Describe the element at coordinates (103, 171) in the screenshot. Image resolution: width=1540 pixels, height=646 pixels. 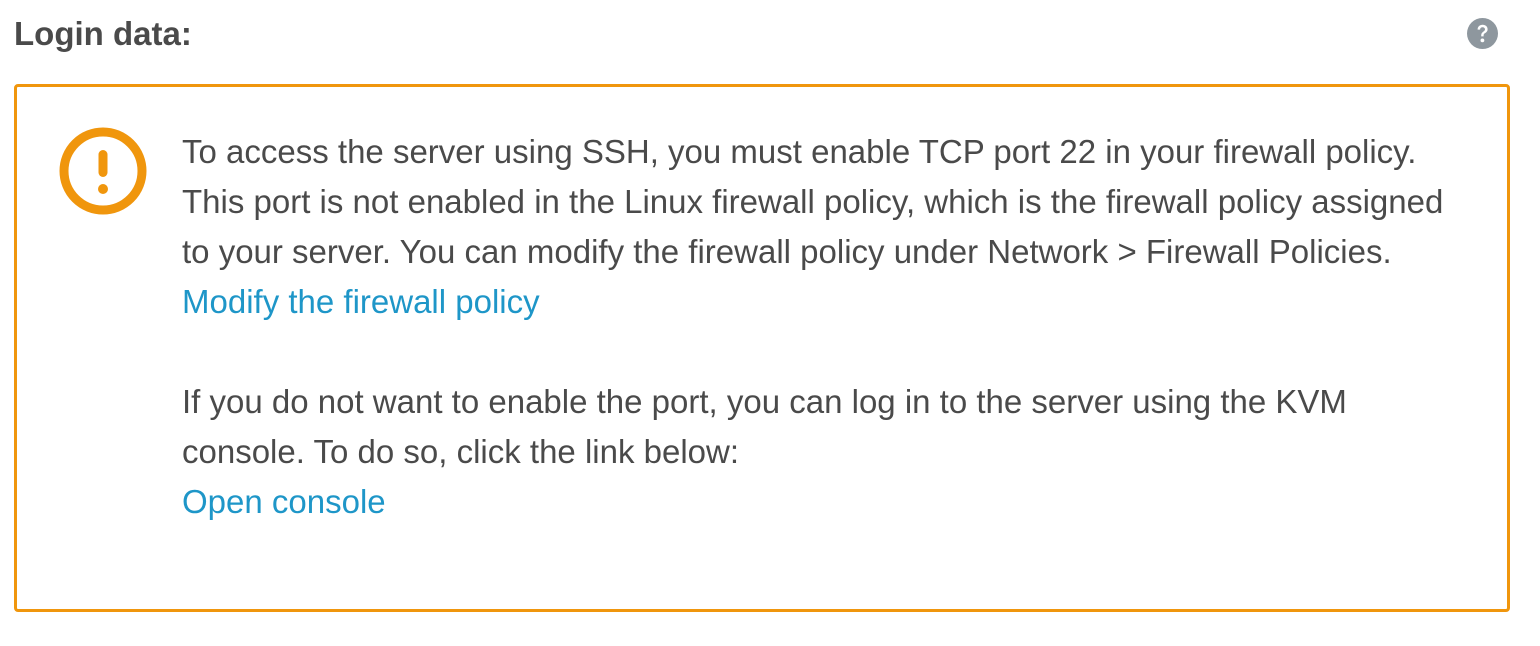
I see `exclamation-circle-icon` at that location.